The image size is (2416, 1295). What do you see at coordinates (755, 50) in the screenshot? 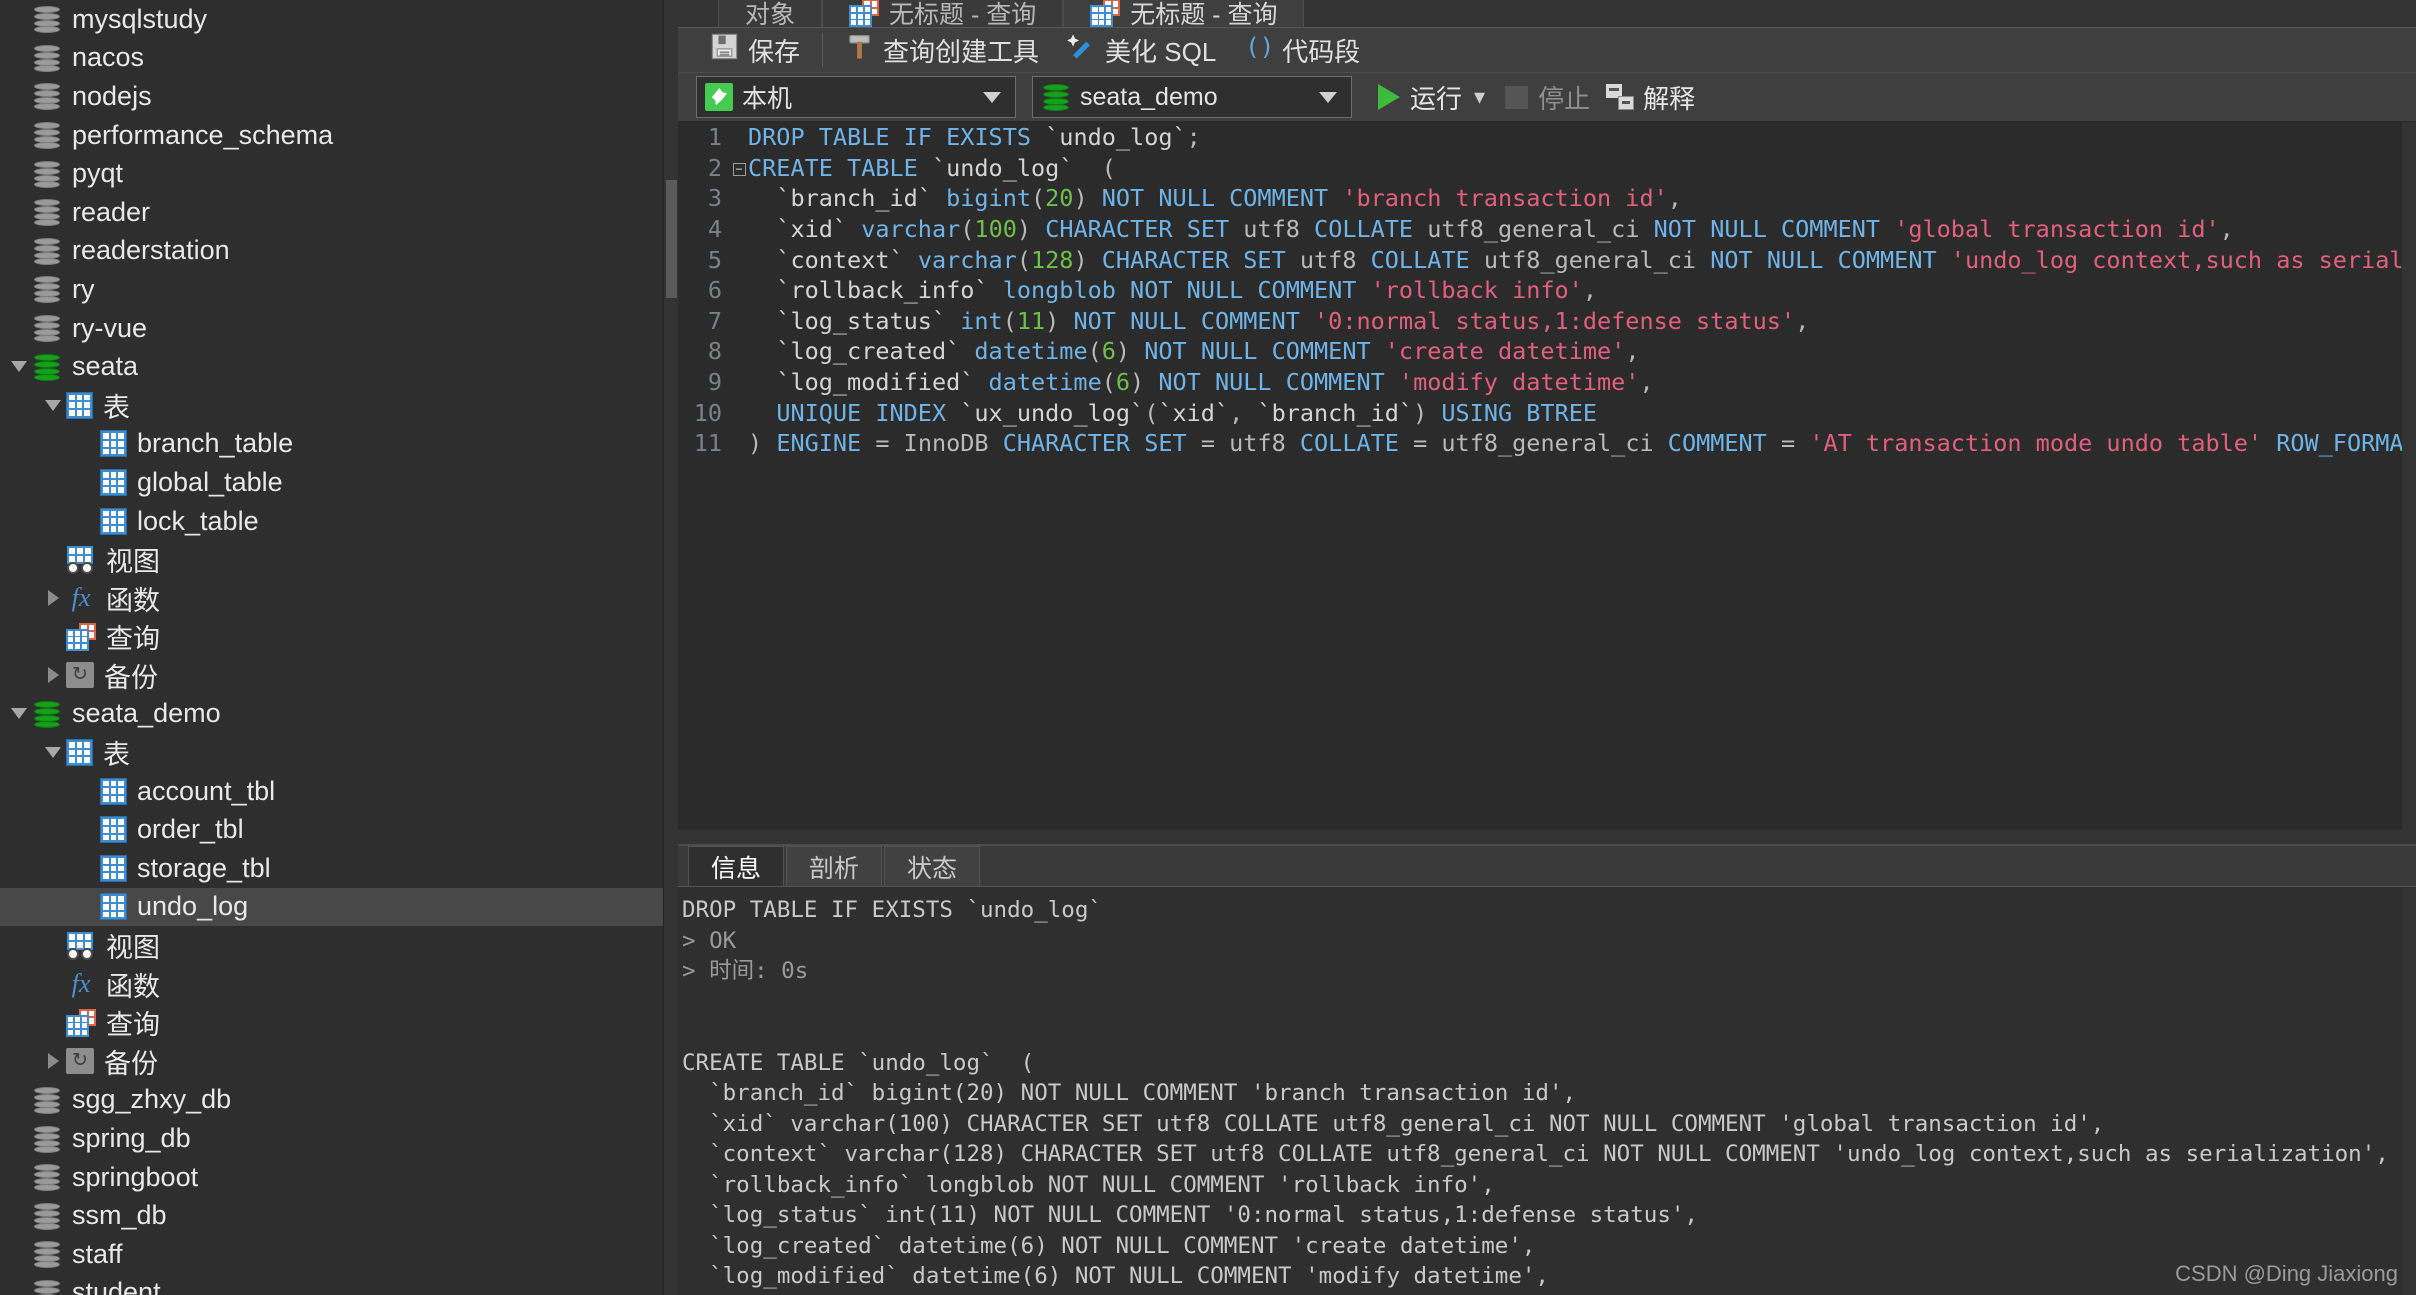
I see `save-button: 保存` at bounding box center [755, 50].